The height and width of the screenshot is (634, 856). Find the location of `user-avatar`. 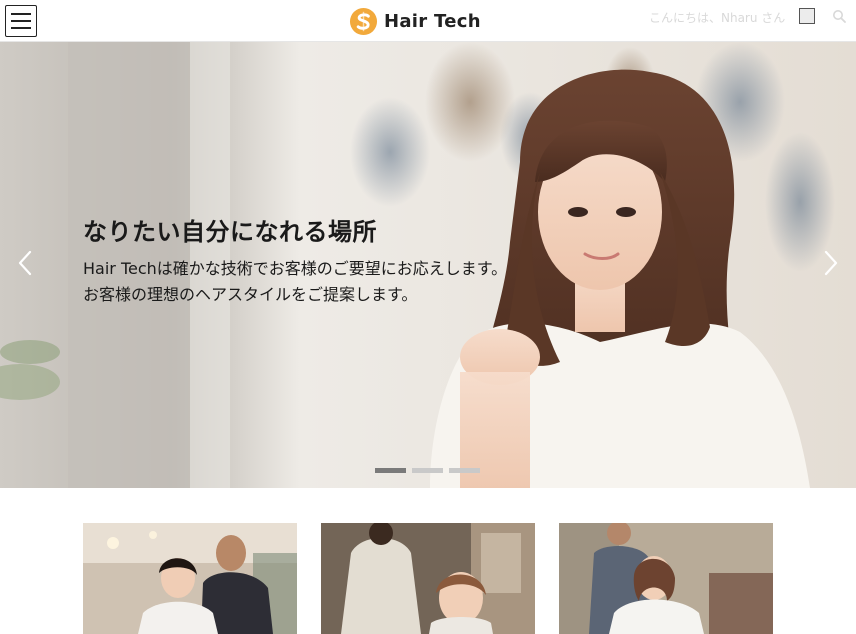

user-avatar is located at coordinates (807, 16).